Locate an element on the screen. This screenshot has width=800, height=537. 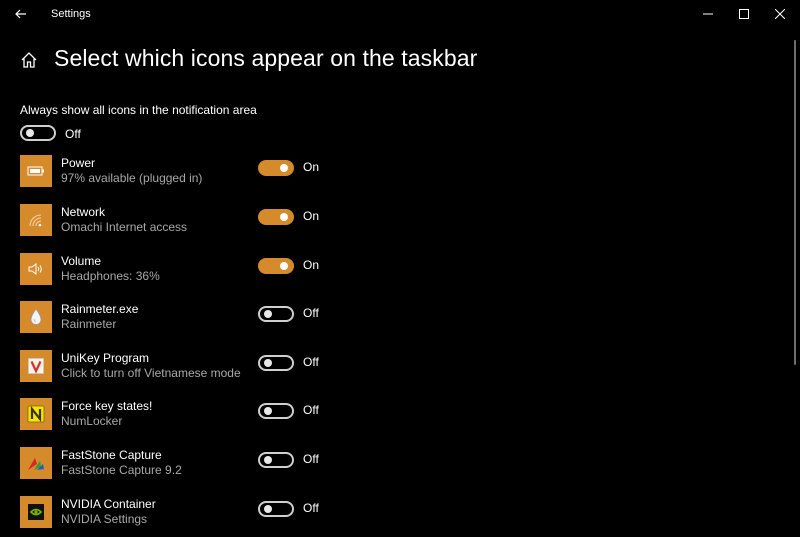
list-item-numlocker: Force key states! NumLocker Off is located at coordinates (400, 422).